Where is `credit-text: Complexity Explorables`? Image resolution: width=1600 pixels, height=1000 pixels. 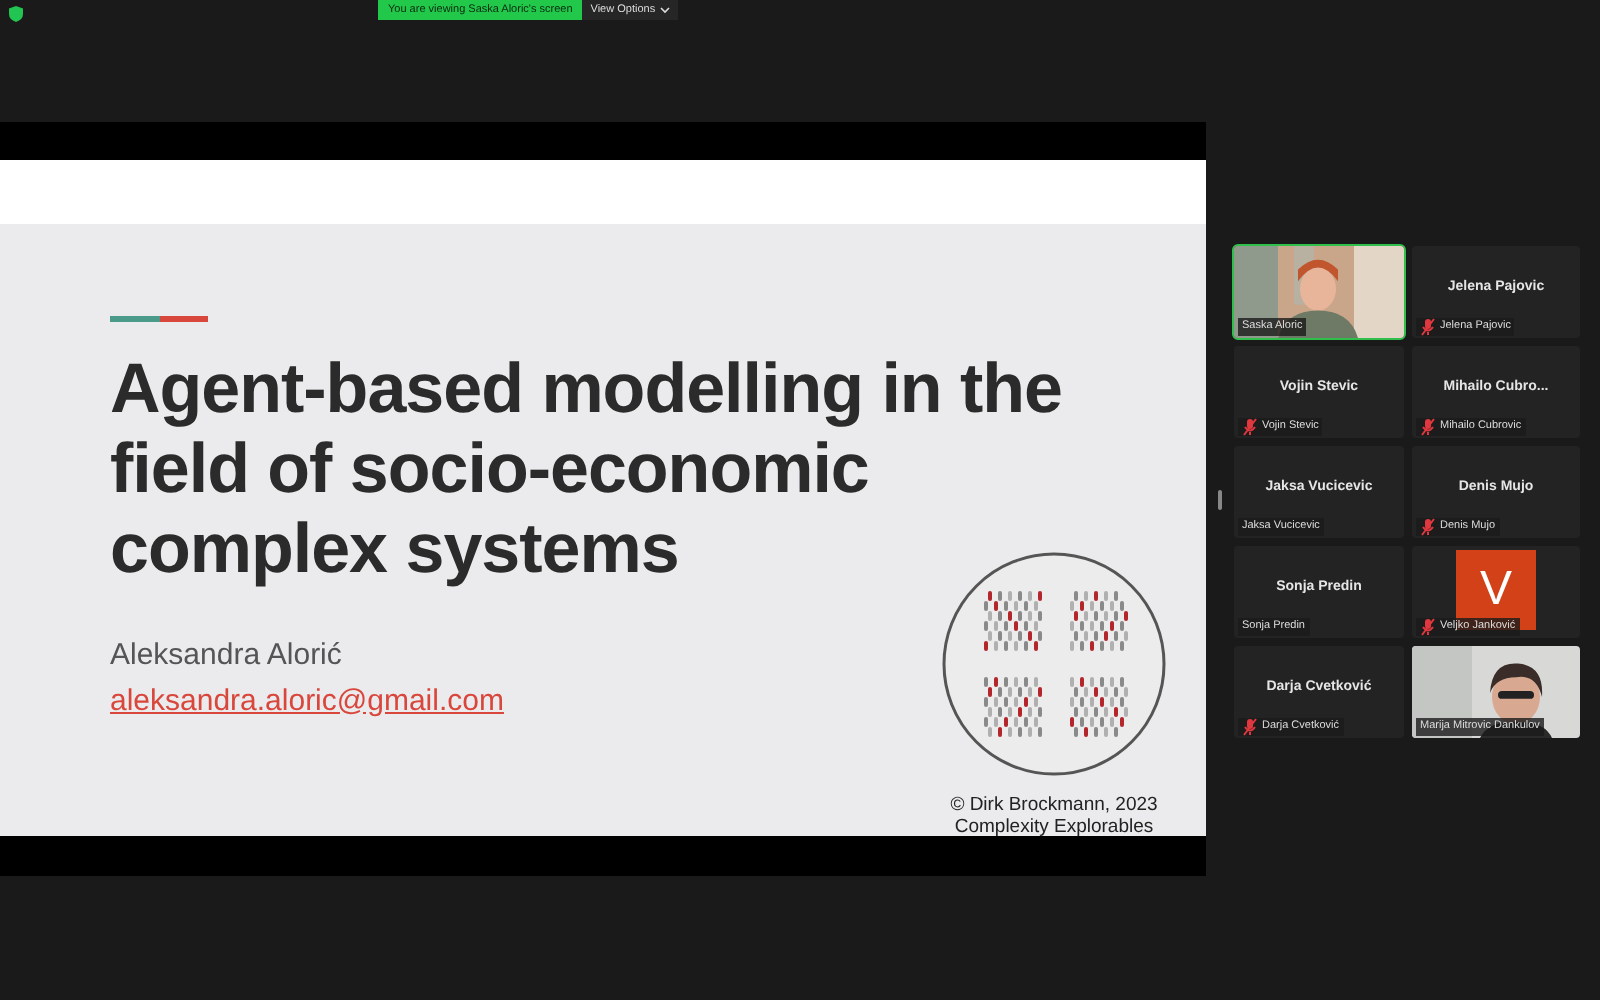 credit-text: Complexity Explorables is located at coordinates (1054, 827).